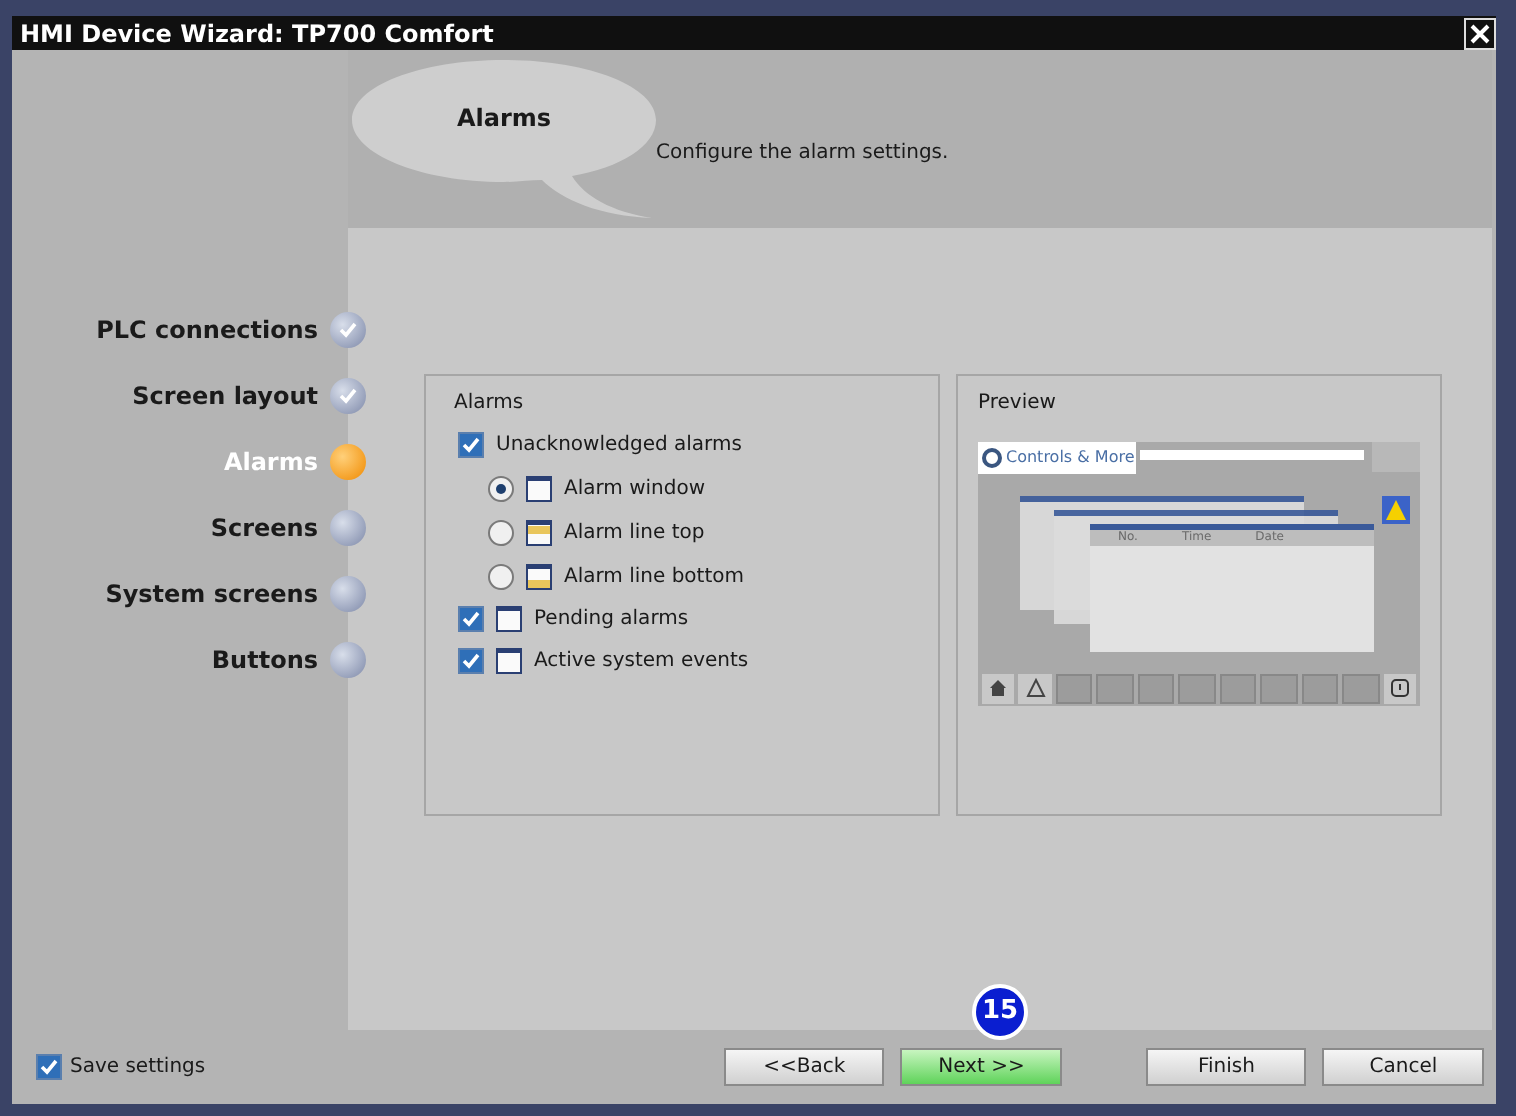 Image resolution: width=1516 pixels, height=1116 pixels. Describe the element at coordinates (634, 534) in the screenshot. I see `option-label: Alarm line top` at that location.